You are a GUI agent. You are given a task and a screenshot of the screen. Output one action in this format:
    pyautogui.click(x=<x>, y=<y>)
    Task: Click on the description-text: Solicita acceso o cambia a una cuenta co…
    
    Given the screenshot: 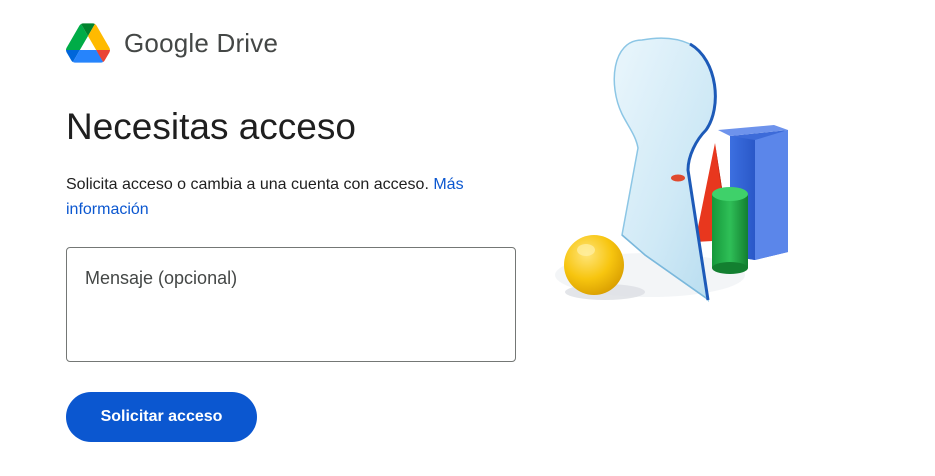 What is the action you would take?
    pyautogui.click(x=247, y=184)
    